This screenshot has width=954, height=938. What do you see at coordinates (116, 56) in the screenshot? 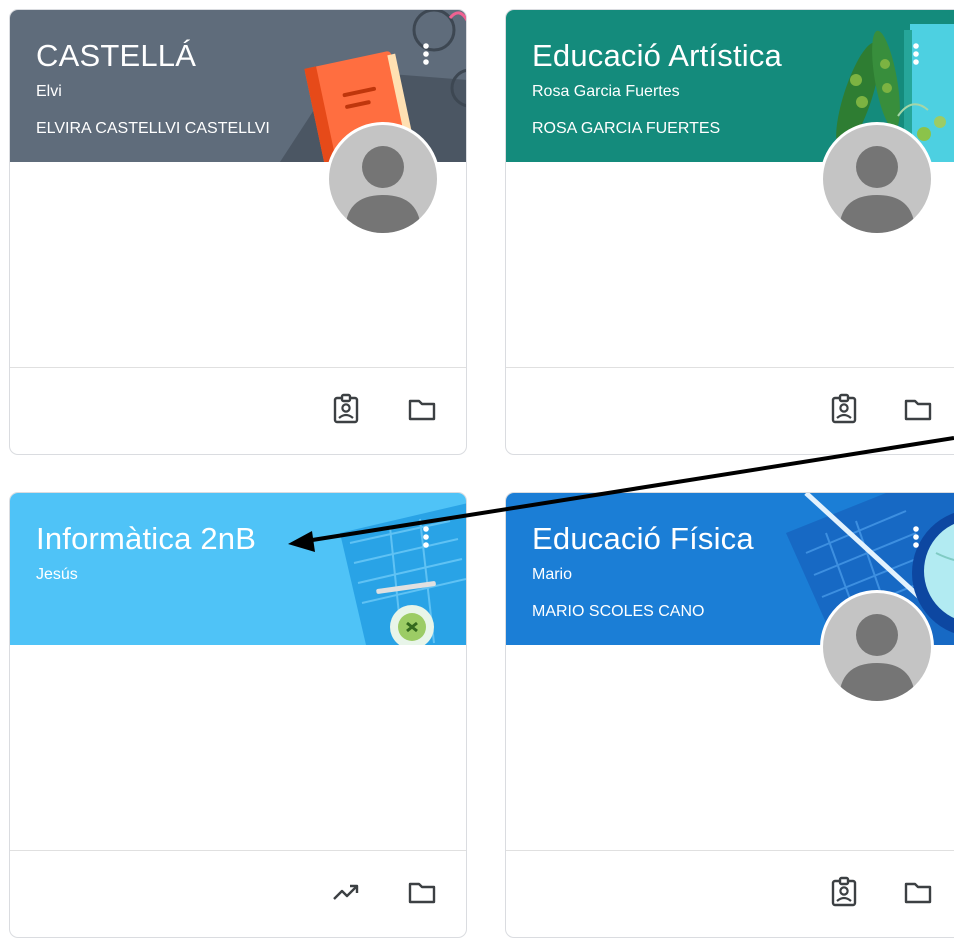
I see `class-title: CASTELLÁ` at bounding box center [116, 56].